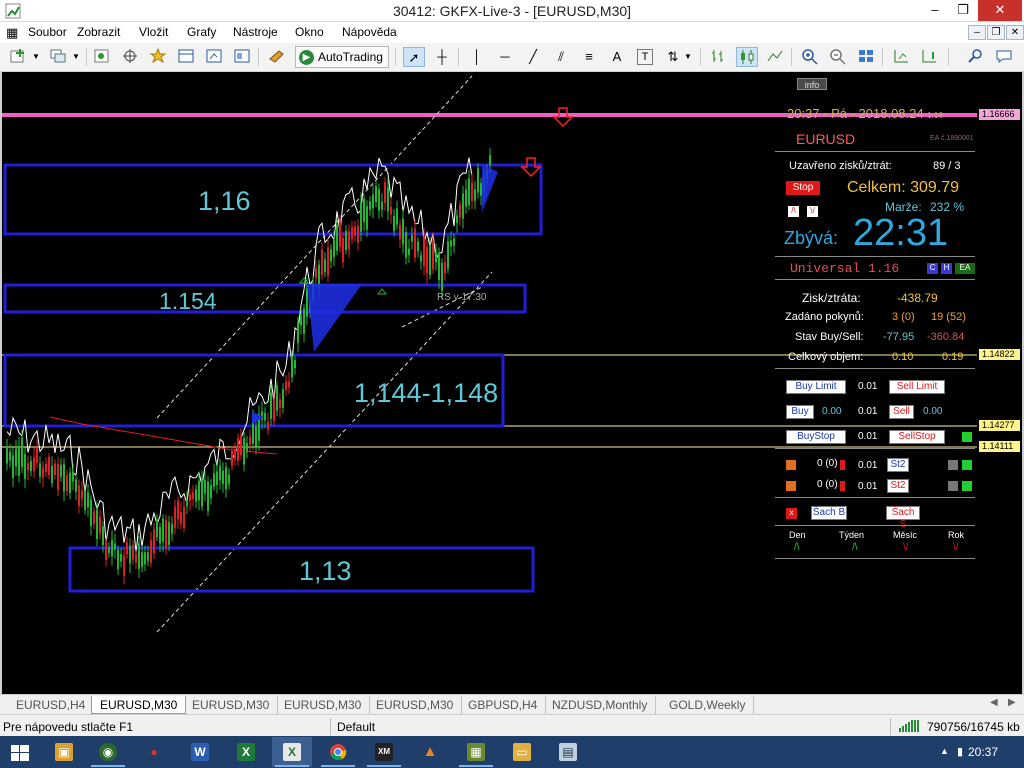 The width and height of the screenshot is (1024, 768). Describe the element at coordinates (430, 752) in the screenshot. I see `task-vlc: ▲` at that location.